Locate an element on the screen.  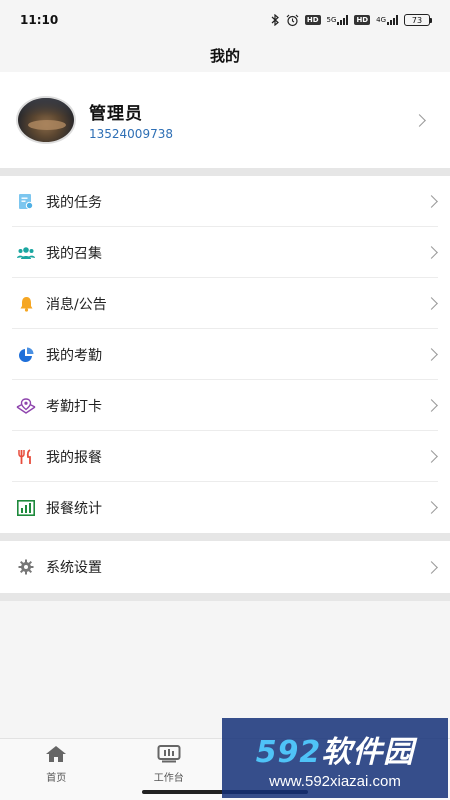
profile-phone: 13524009738 is located at coordinates (131, 134).